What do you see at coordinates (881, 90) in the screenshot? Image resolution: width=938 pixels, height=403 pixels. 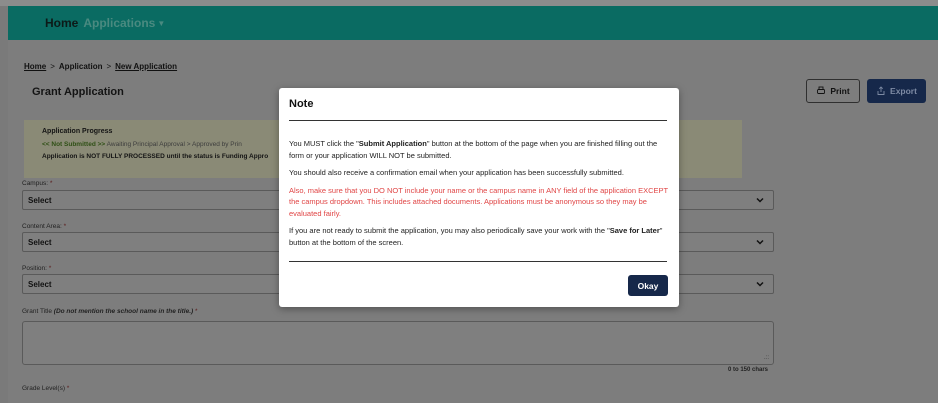 I see `export-icon` at bounding box center [881, 90].